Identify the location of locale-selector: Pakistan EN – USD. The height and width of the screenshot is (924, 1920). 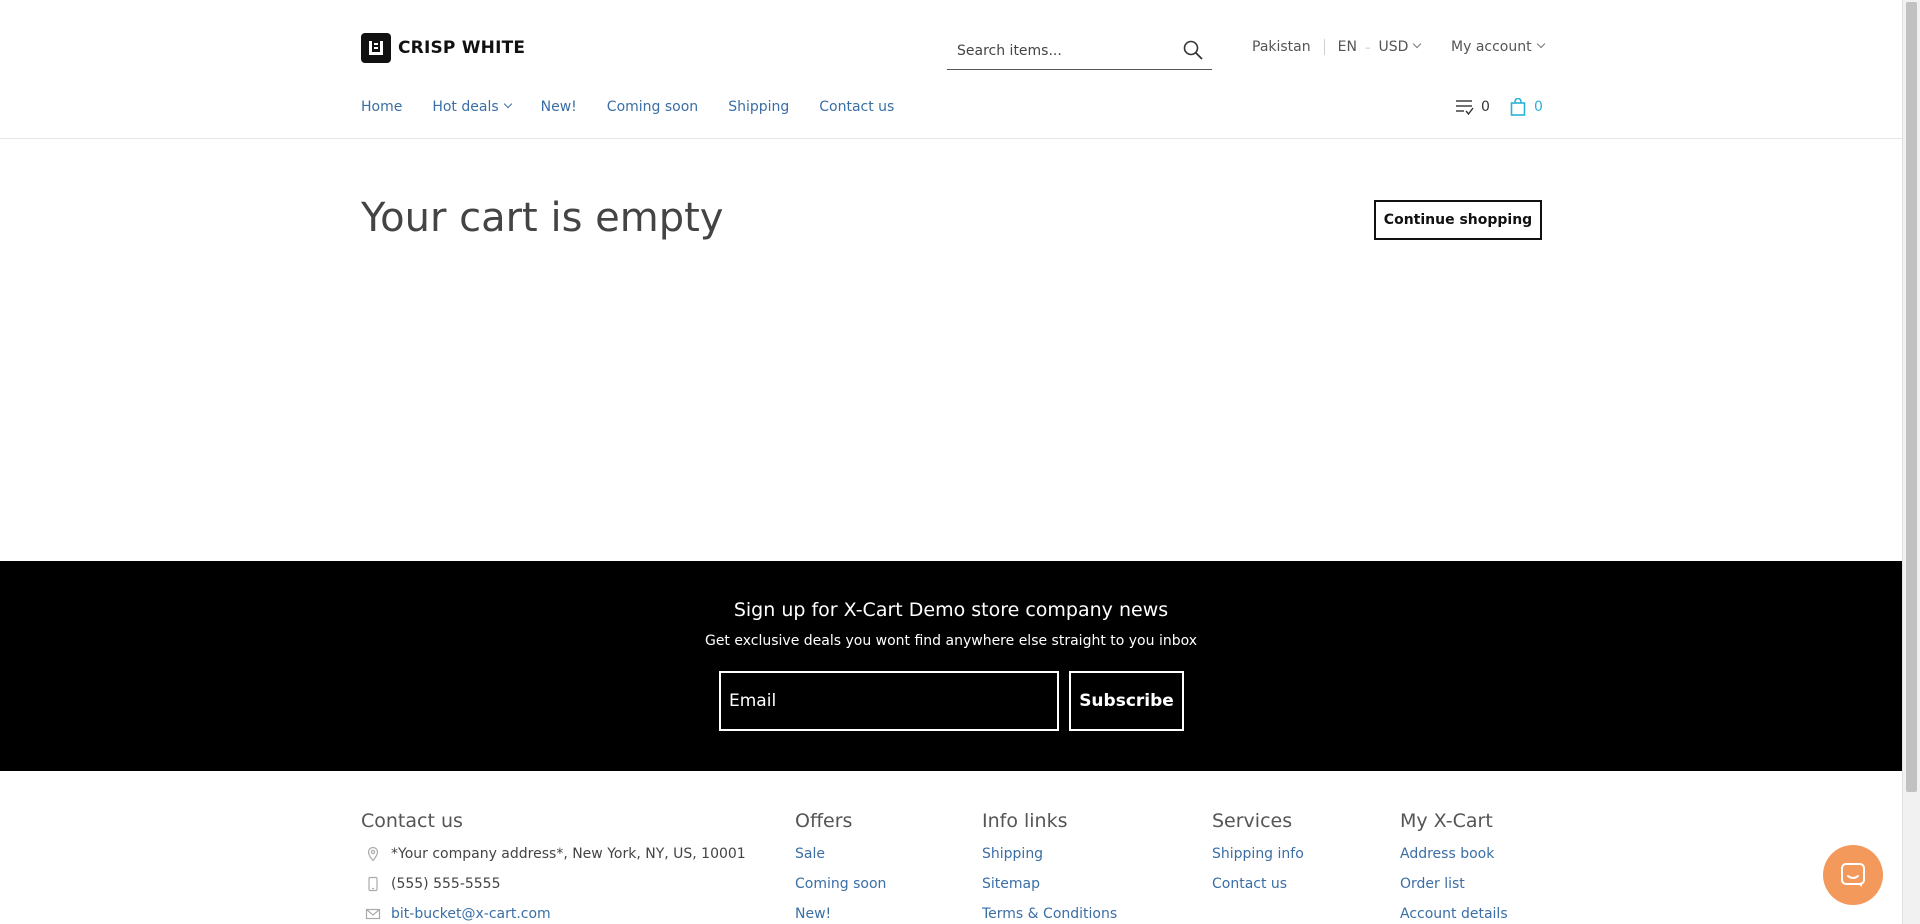
(1337, 47).